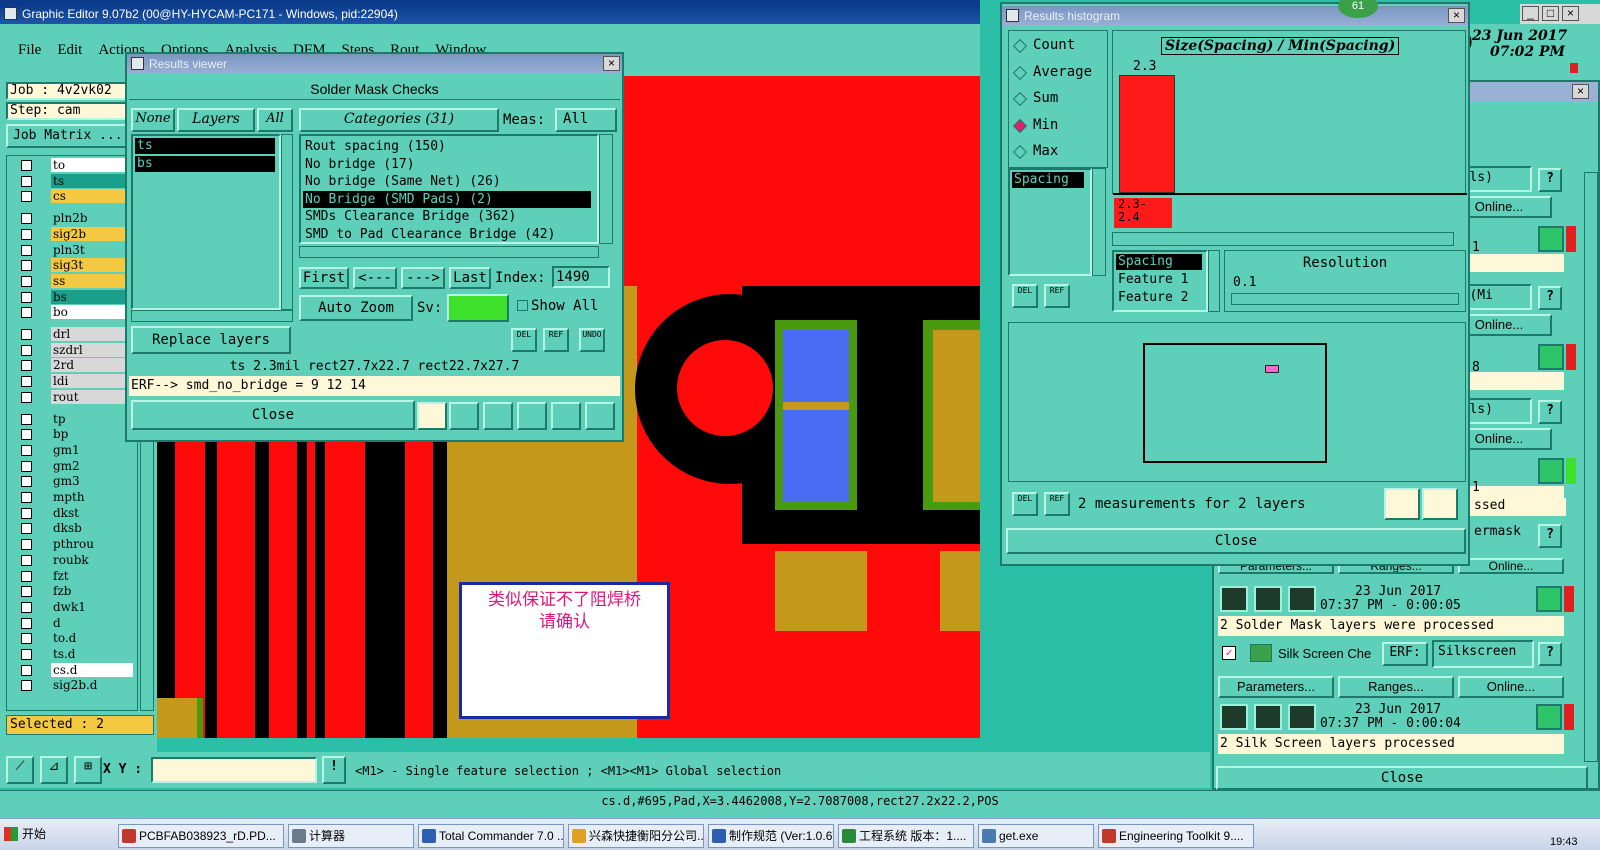 The width and height of the screenshot is (1600, 850). Describe the element at coordinates (234, 770) in the screenshot. I see `xy-input` at that location.